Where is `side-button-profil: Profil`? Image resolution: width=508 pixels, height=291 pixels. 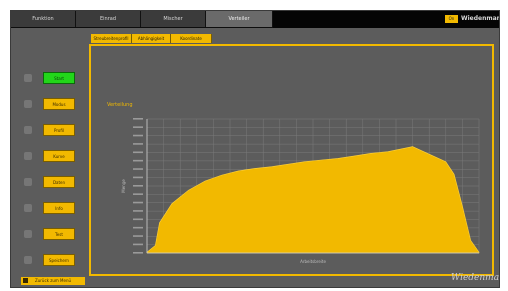 side-button-profil: Profil is located at coordinates (59, 130).